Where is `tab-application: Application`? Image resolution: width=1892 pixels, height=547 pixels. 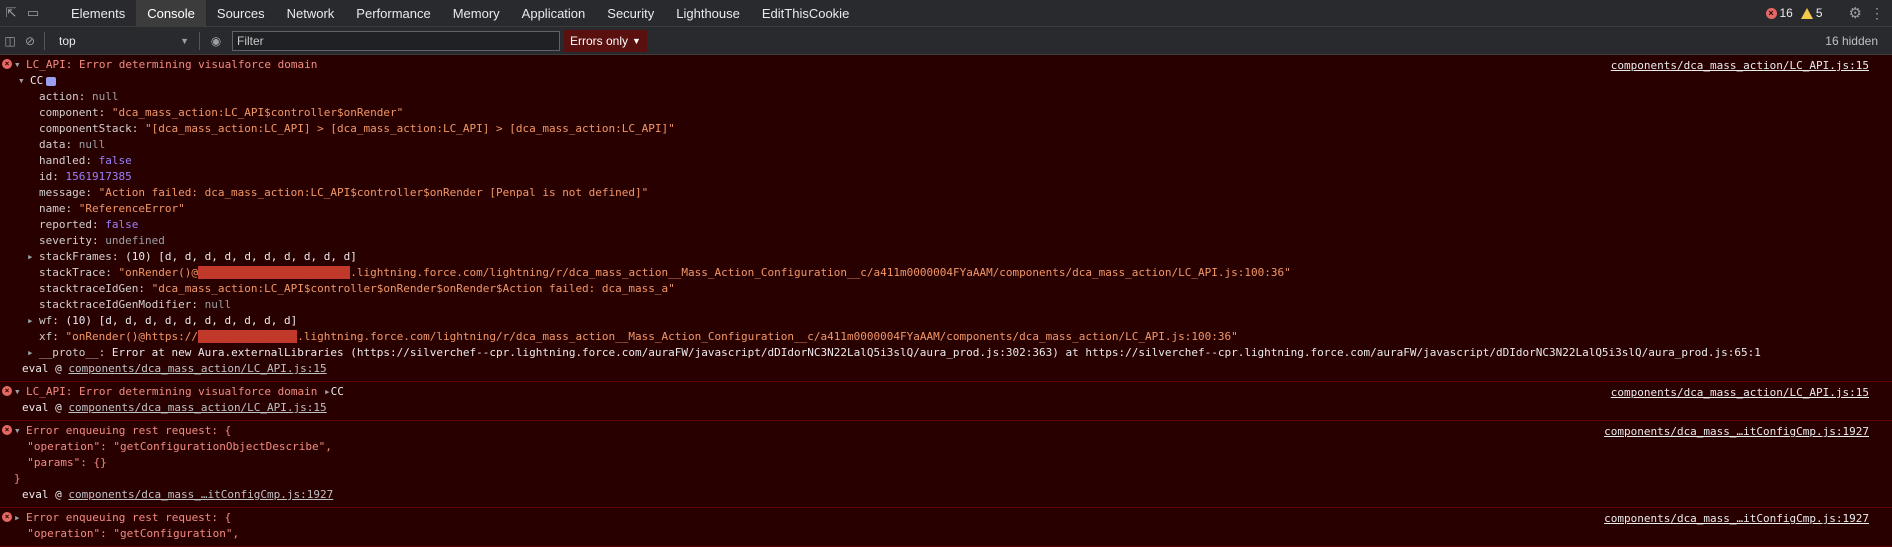
tab-application: Application is located at coordinates (554, 13).